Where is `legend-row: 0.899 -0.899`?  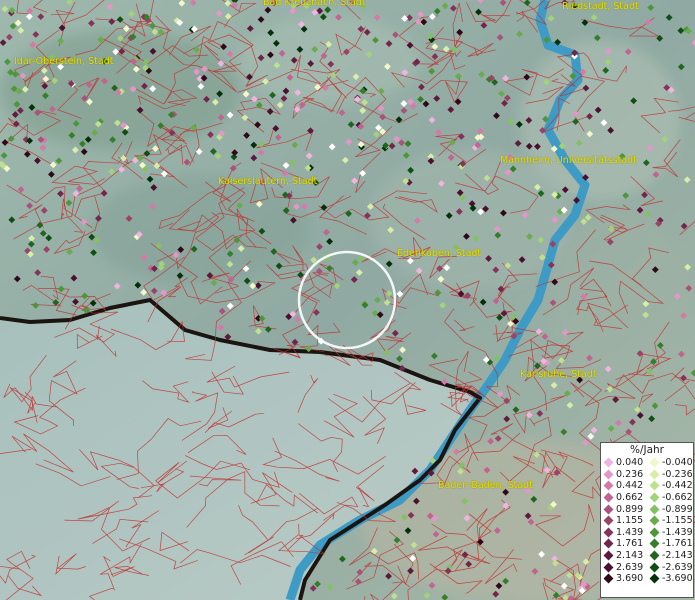 legend-row: 0.899 -0.899 is located at coordinates (647, 509).